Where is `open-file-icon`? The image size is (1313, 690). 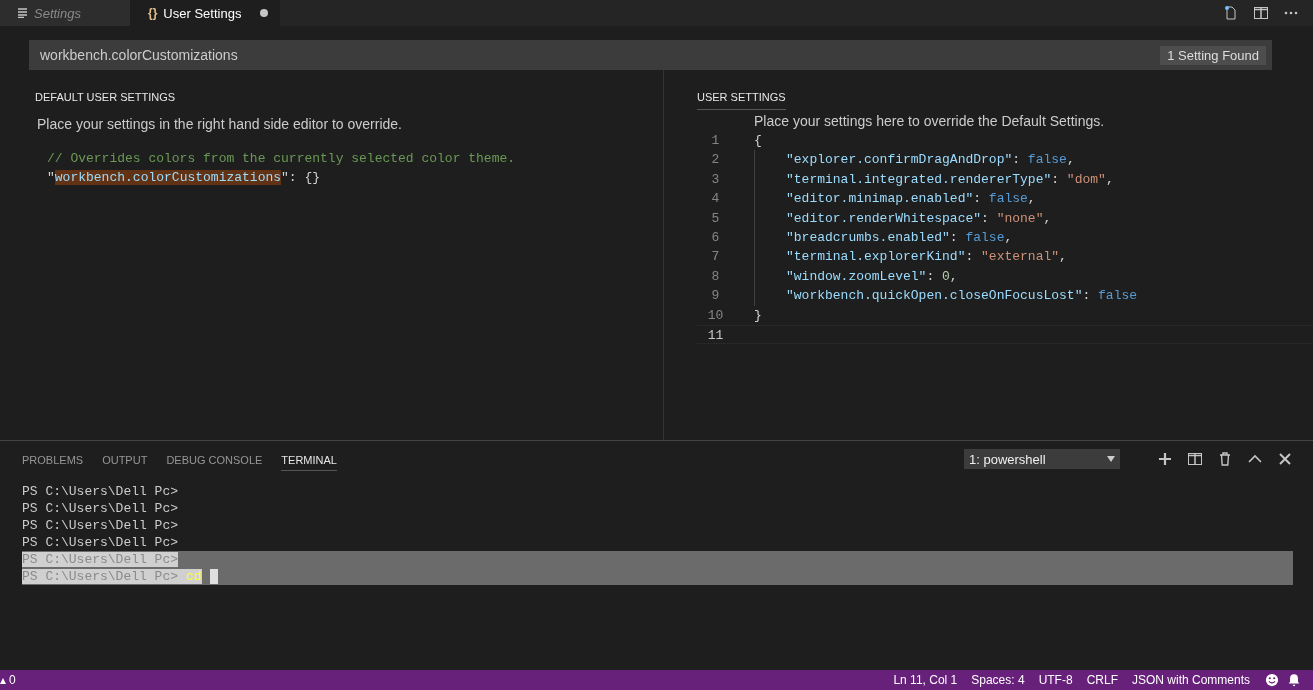 open-file-icon is located at coordinates (1231, 13).